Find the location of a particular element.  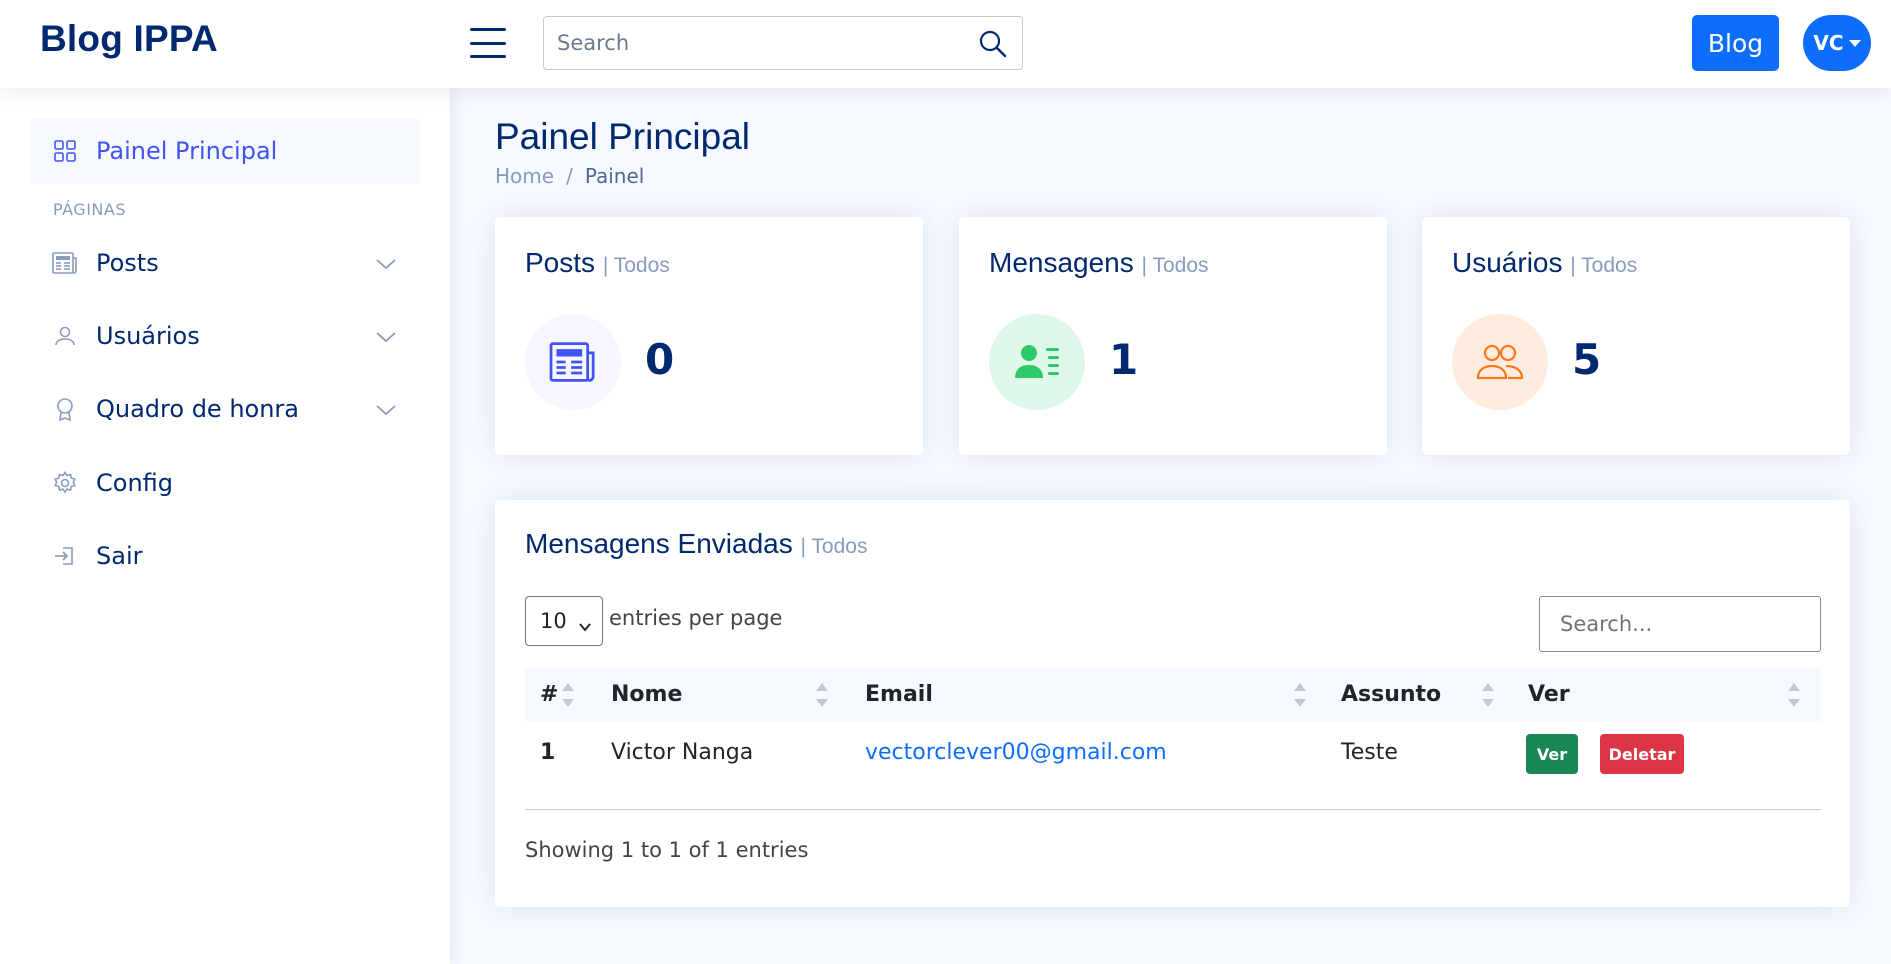

card-title-text: Mensagens Enviadas is located at coordinates (659, 543).